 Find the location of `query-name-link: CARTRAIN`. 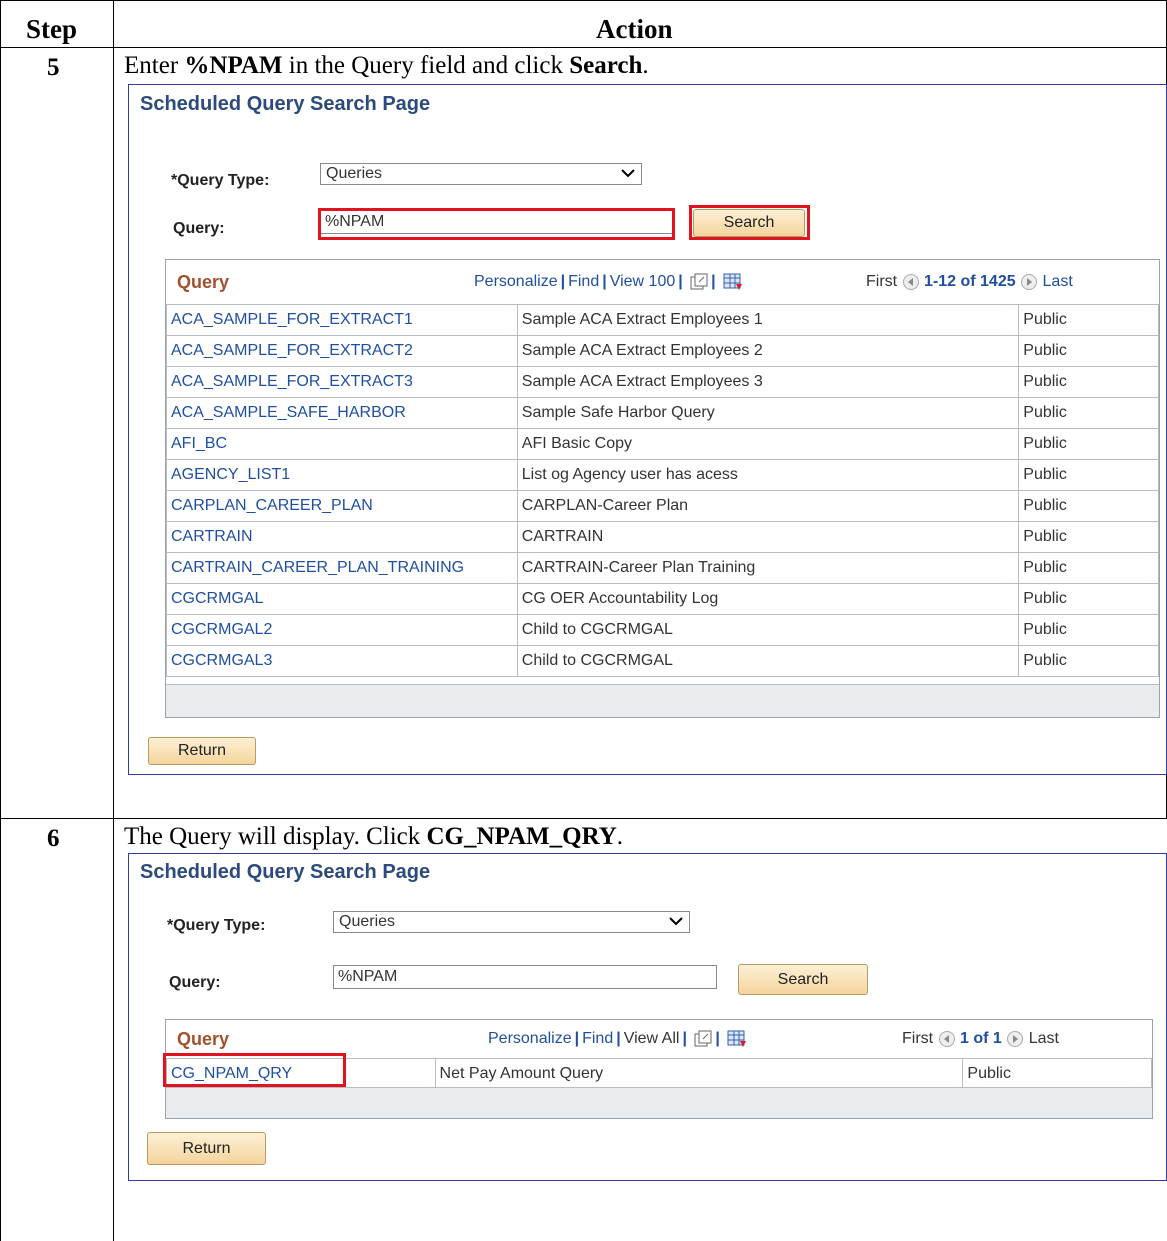

query-name-link: CARTRAIN is located at coordinates (342, 537).